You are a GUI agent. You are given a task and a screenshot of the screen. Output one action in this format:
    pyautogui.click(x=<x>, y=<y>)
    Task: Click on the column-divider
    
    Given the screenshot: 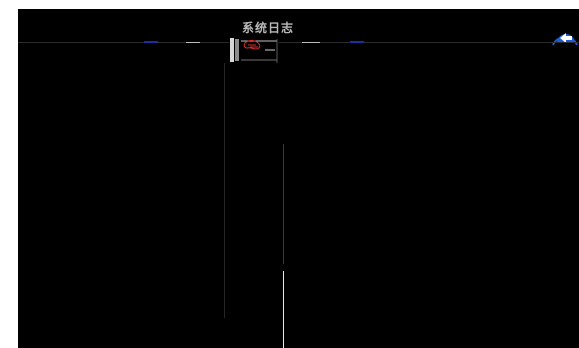 What is the action you would take?
    pyautogui.click(x=224, y=190)
    